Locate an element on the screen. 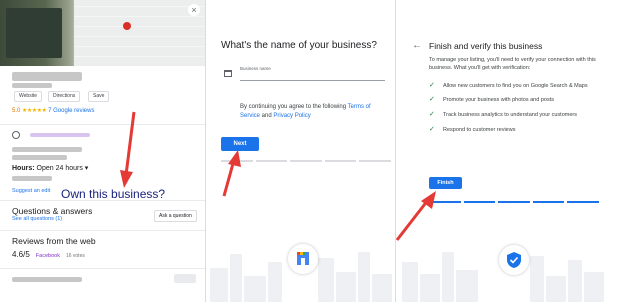  chevron-down-icon: ▾ is located at coordinates (87, 168).